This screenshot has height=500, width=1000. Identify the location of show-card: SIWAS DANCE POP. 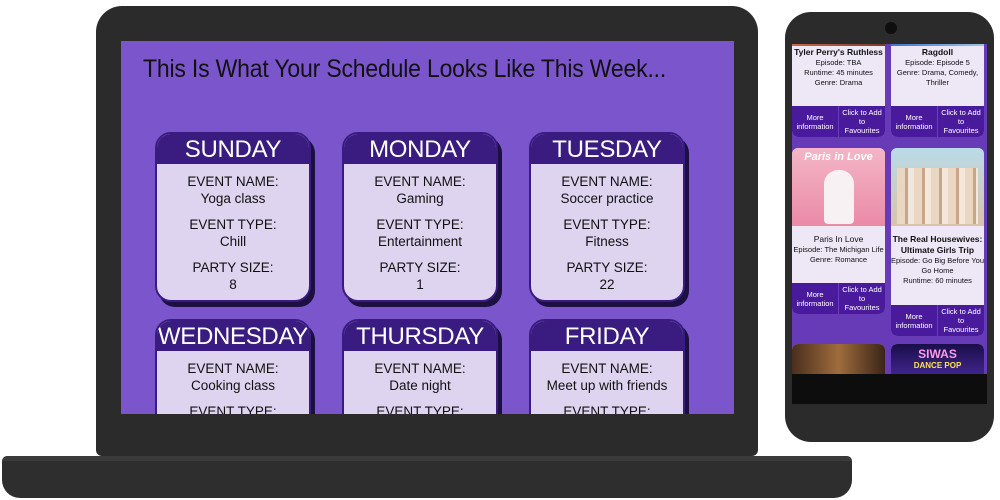
(937, 359).